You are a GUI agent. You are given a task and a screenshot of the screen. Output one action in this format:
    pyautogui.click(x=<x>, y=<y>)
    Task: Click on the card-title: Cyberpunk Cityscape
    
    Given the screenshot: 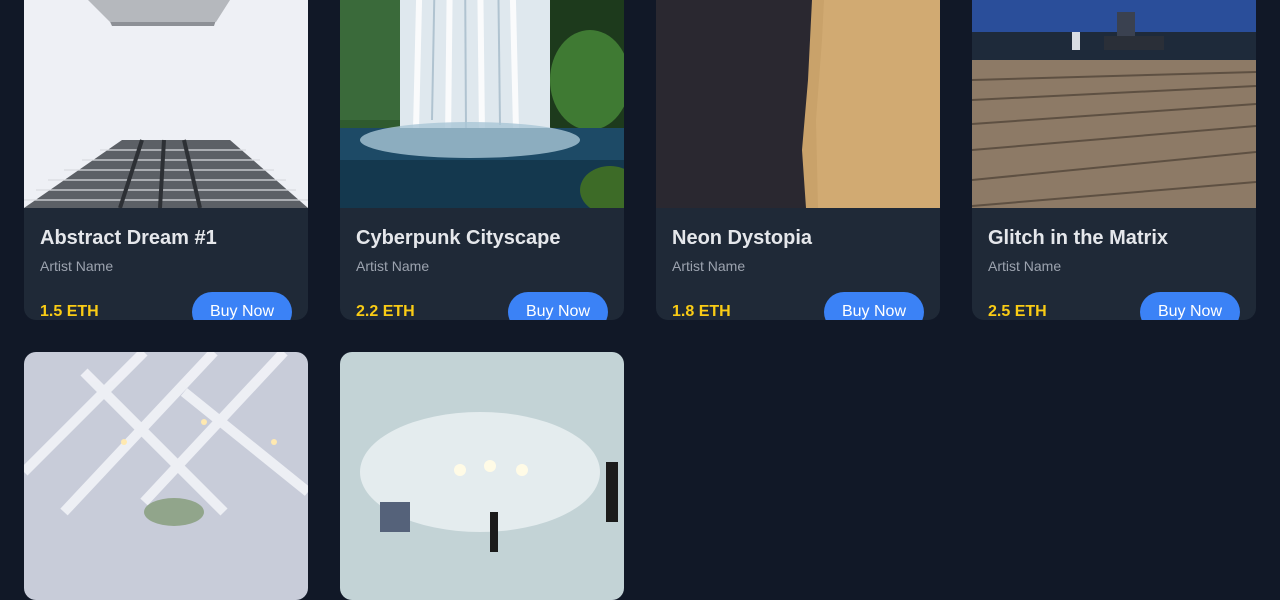 What is the action you would take?
    pyautogui.click(x=458, y=238)
    